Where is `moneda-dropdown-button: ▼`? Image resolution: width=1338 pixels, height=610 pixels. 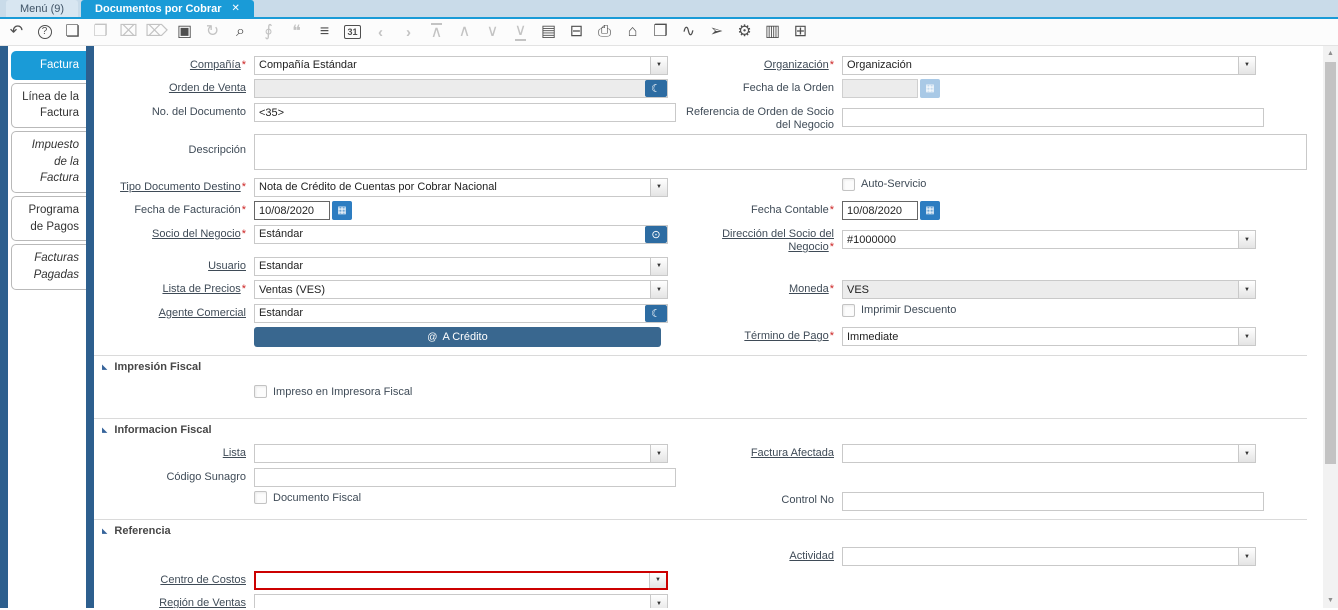
moneda-dropdown-button: ▼ is located at coordinates (1246, 290).